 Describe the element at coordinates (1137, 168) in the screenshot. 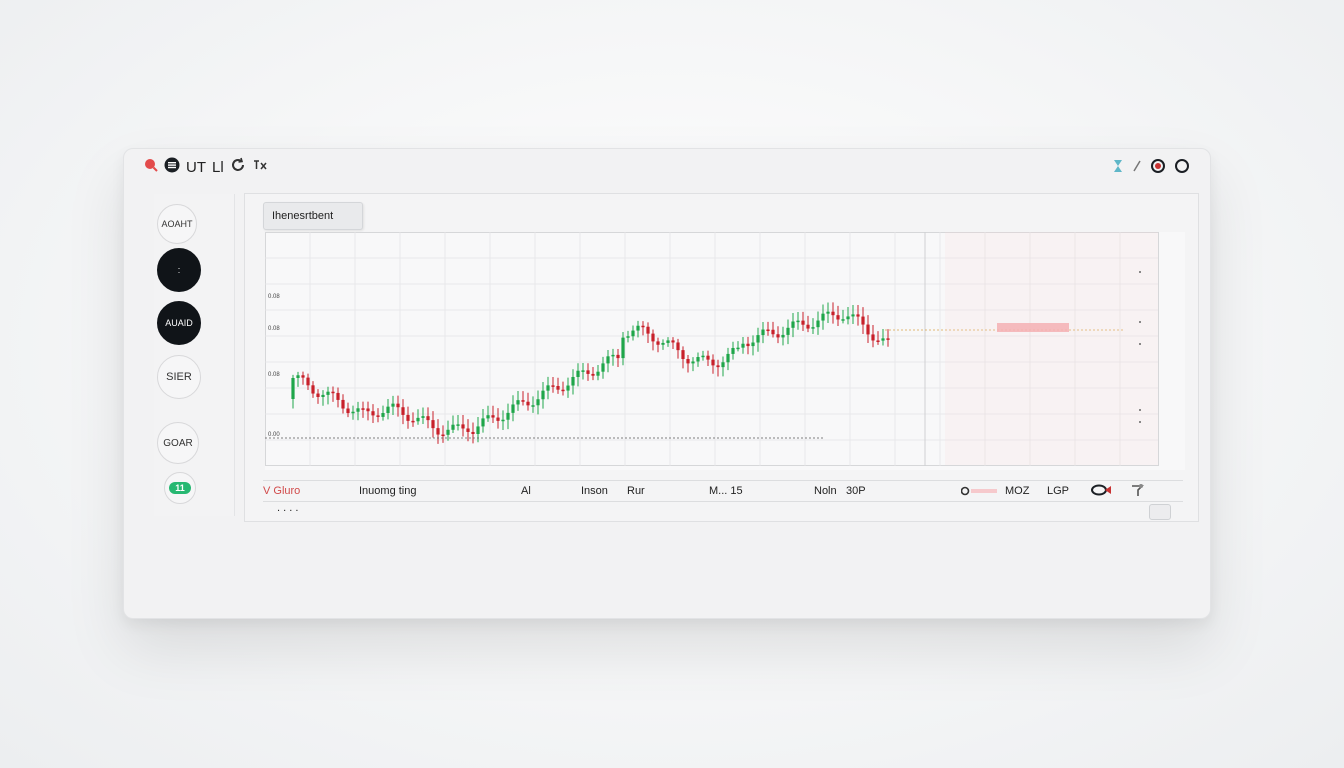

I see `slash-icon` at that location.